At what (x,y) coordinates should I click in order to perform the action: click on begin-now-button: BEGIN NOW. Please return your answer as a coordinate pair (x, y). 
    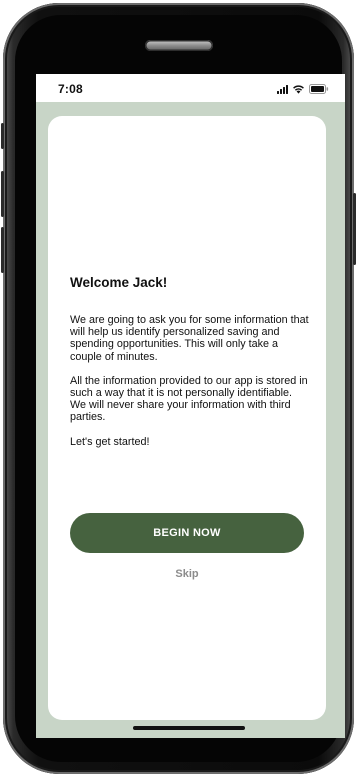
    Looking at the image, I should click on (187, 533).